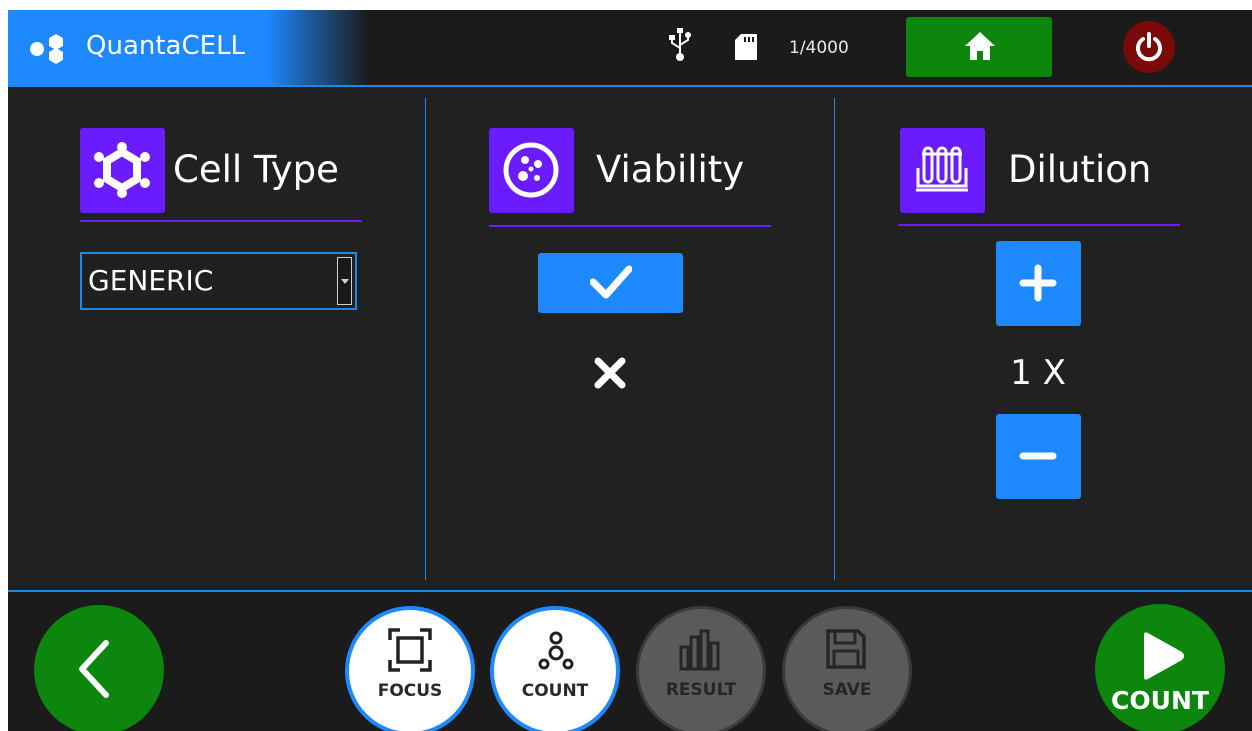 This screenshot has width=1252, height=731. I want to click on viability-title: Viability, so click(670, 169).